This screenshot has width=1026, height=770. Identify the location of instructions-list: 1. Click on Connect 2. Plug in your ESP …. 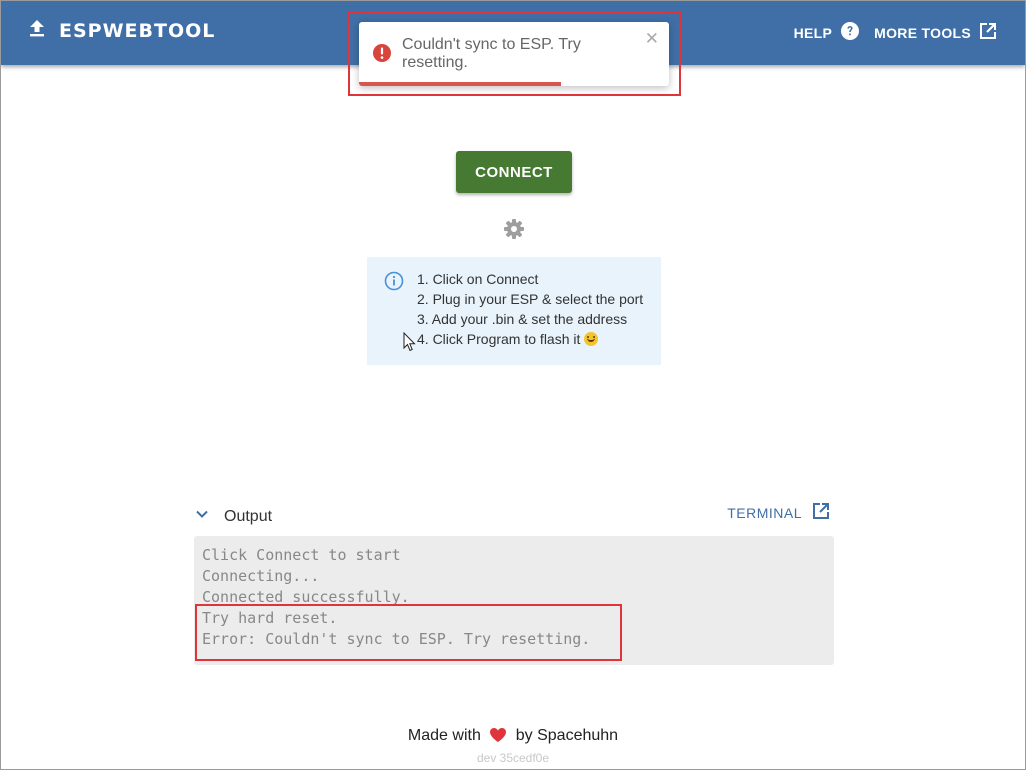
(530, 309).